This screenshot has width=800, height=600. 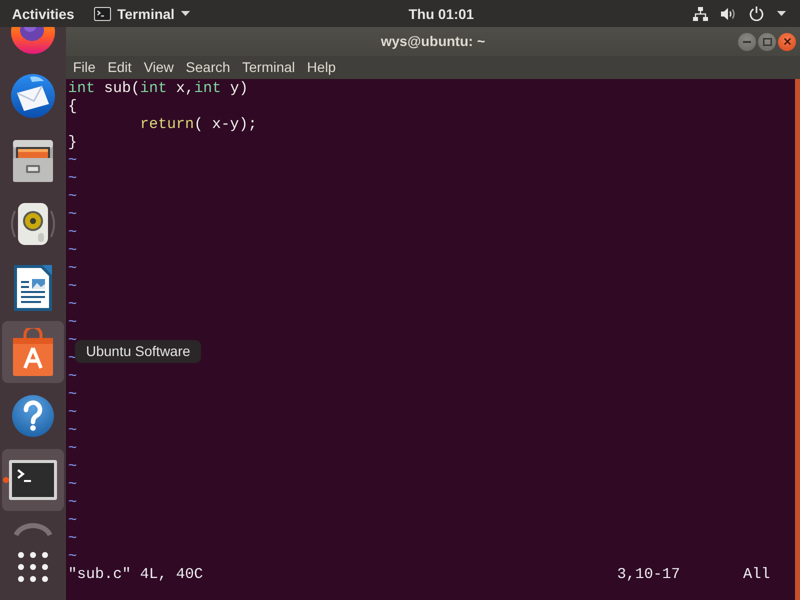 I want to click on code-line: return( x-y);, so click(x=198, y=124).